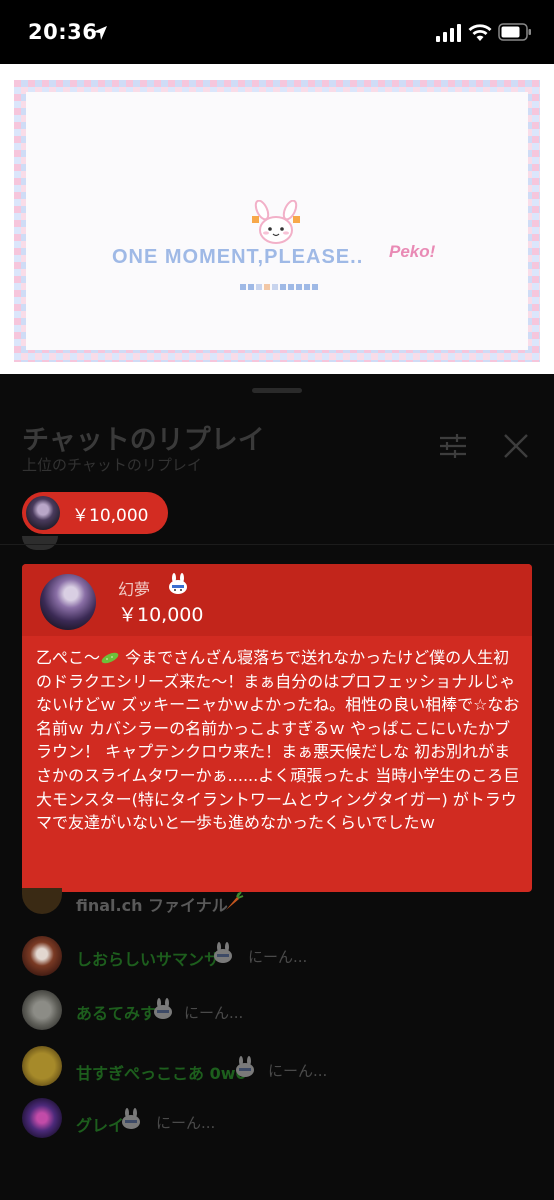  I want to click on chat-author: 甘すぎぺっここあ 0w0, so click(161, 1073).